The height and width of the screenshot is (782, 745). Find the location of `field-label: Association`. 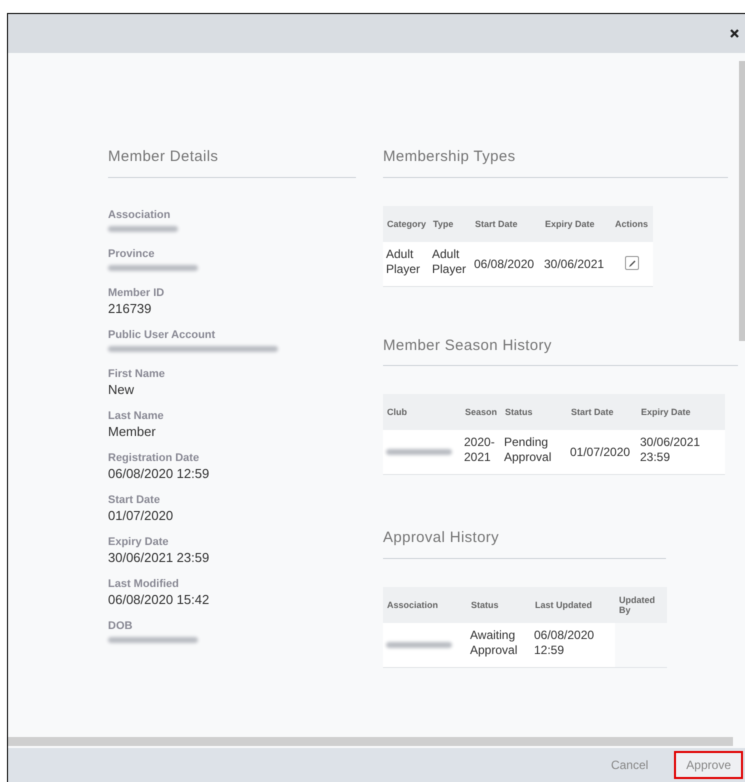

field-label: Association is located at coordinates (140, 215).